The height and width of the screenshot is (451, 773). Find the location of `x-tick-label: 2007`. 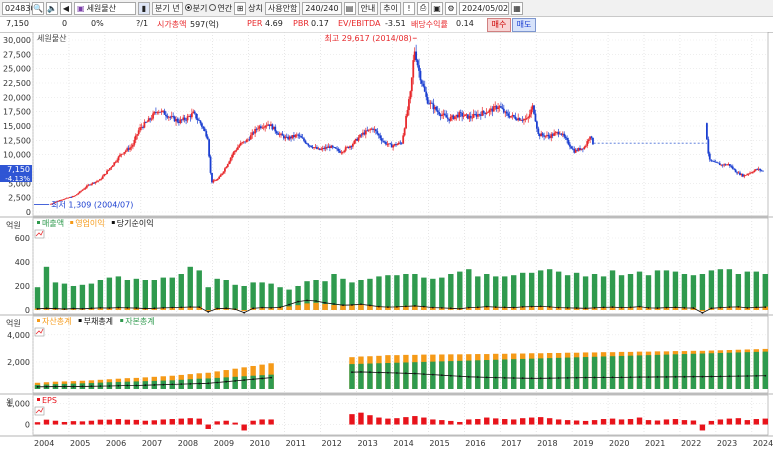

x-tick-label: 2007 is located at coordinates (152, 443).